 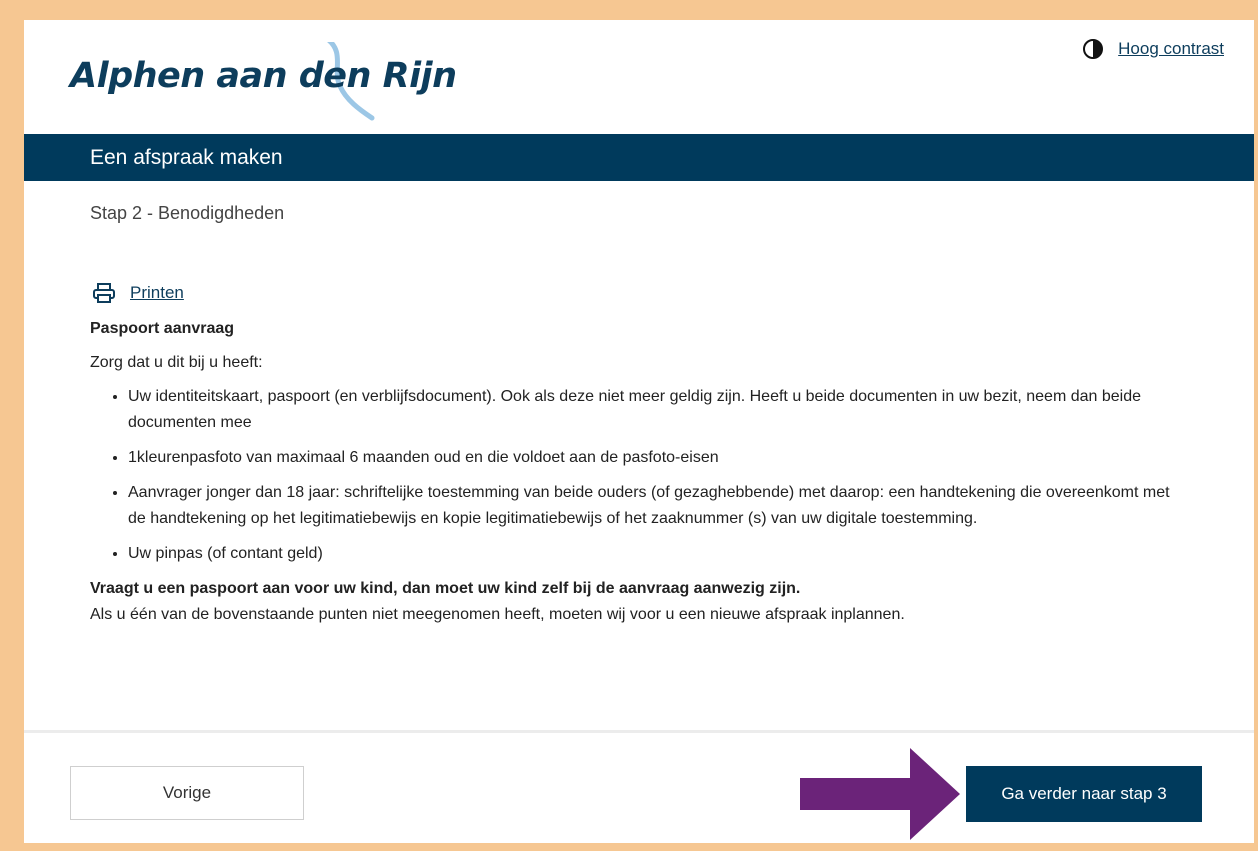 I want to click on previous-button: Vorige, so click(x=187, y=793).